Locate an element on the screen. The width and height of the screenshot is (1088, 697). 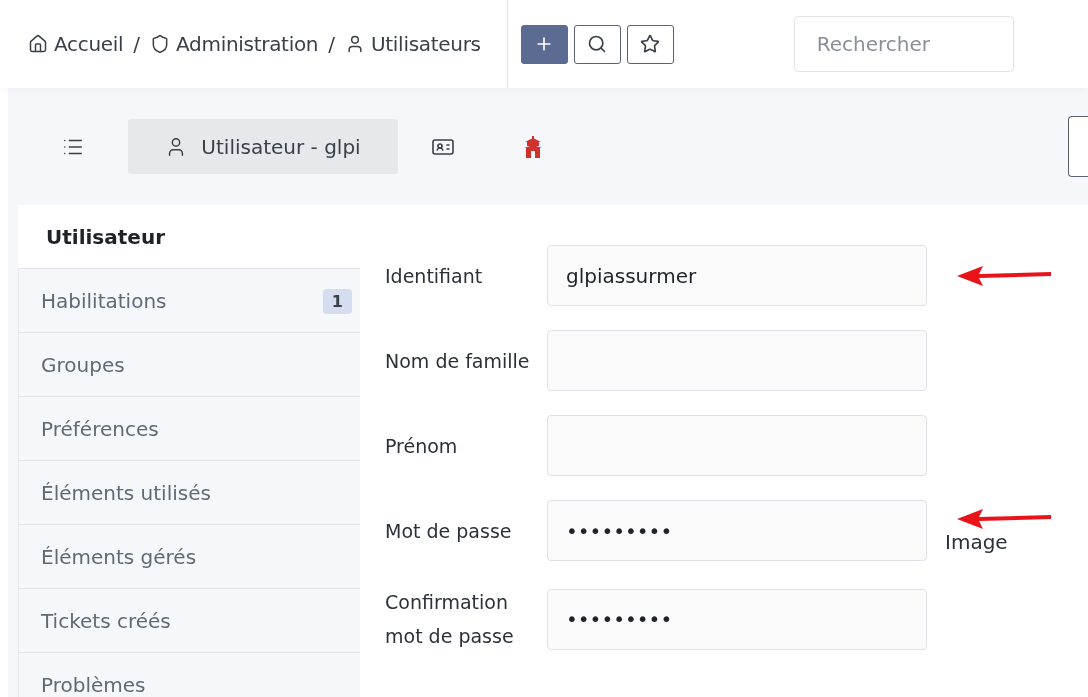
home-icon is located at coordinates (38, 44).